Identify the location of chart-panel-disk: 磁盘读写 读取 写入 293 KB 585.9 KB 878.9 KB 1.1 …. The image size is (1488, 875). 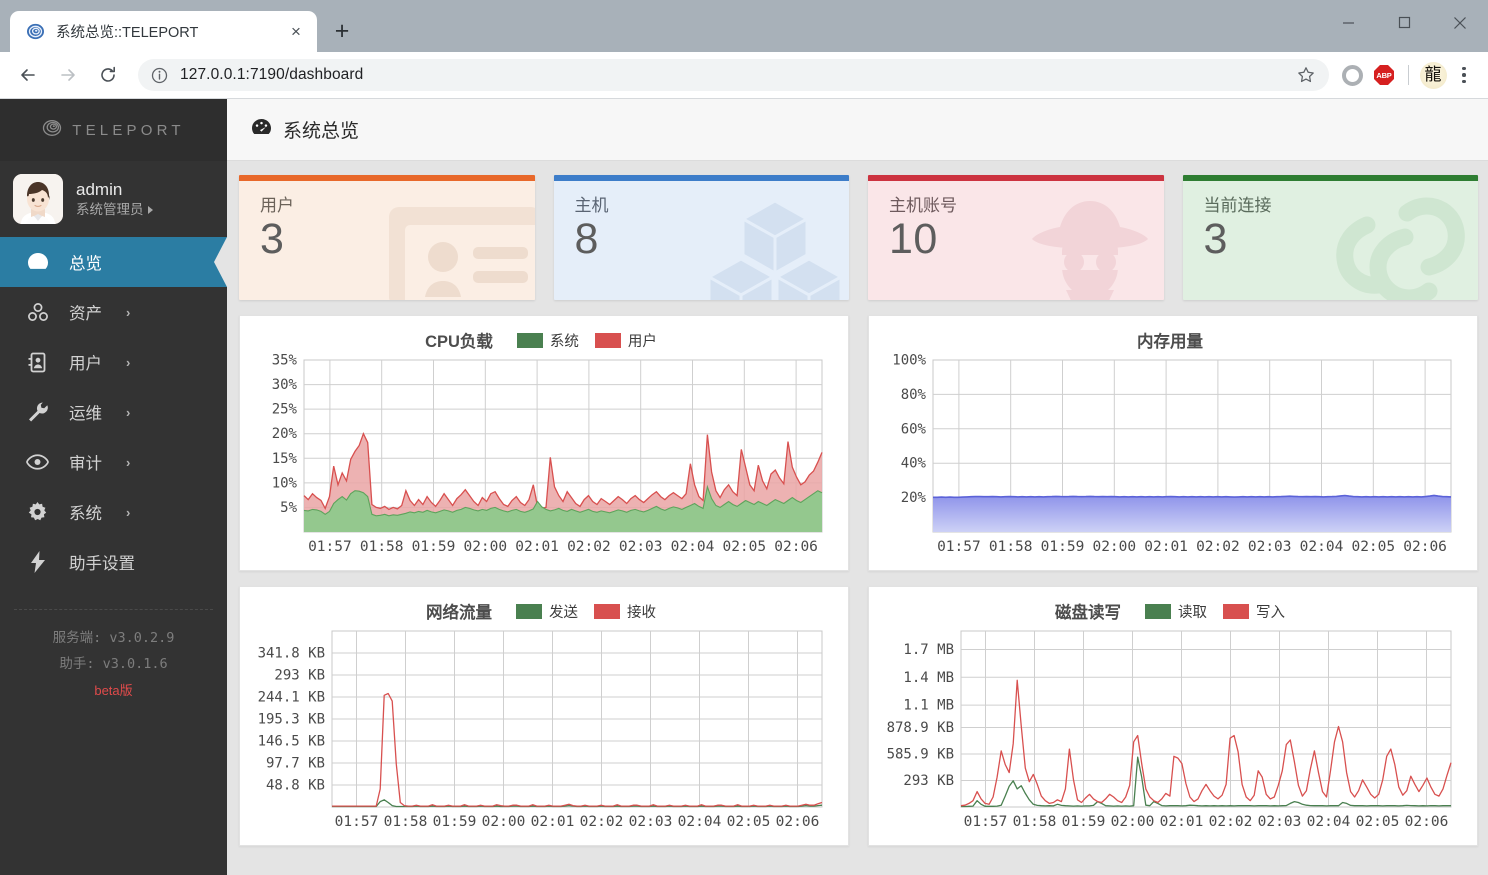
(1173, 716).